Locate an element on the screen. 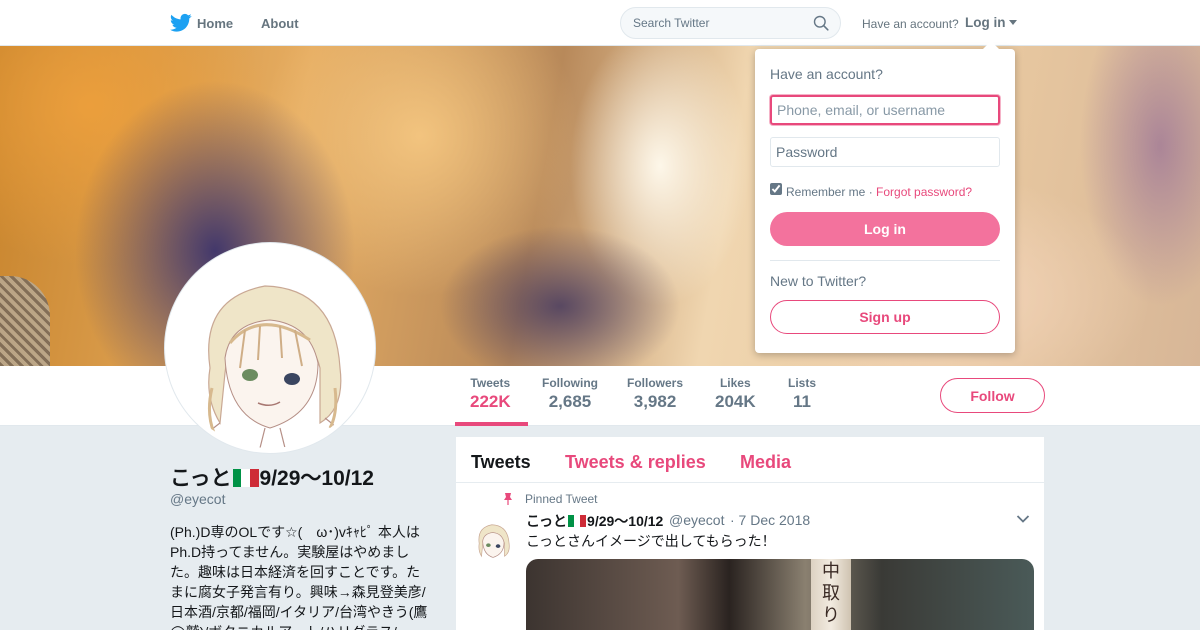 This screenshot has width=1200, height=630. divider is located at coordinates (885, 260).